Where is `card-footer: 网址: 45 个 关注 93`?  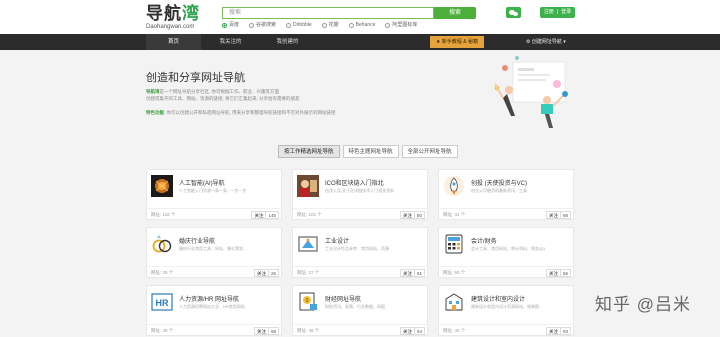
card-footer: 网址: 45 个 关注 93 is located at coordinates (507, 330).